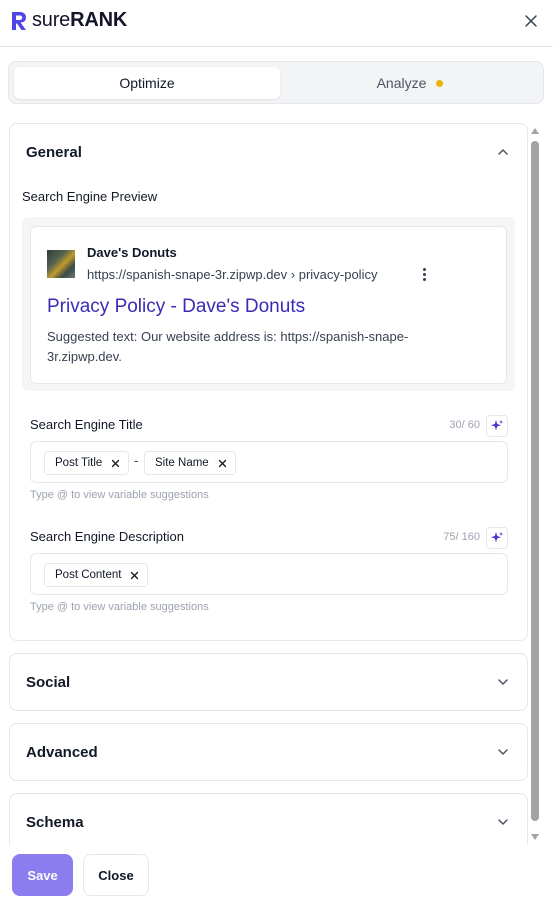  What do you see at coordinates (19, 20) in the screenshot?
I see `surerank-logo-icon` at bounding box center [19, 20].